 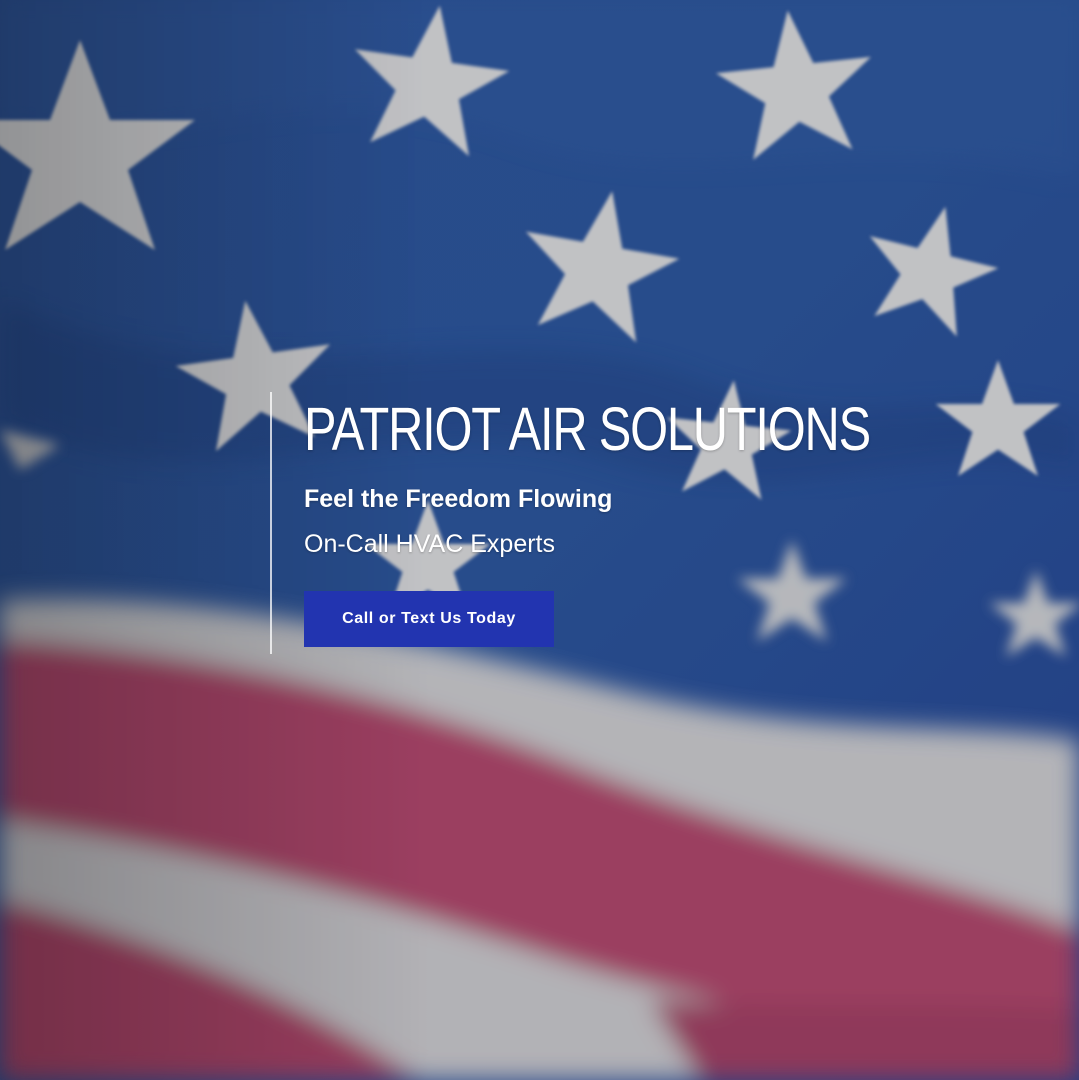 What do you see at coordinates (429, 619) in the screenshot?
I see `call-or-text-button: Call or Text Us Today` at bounding box center [429, 619].